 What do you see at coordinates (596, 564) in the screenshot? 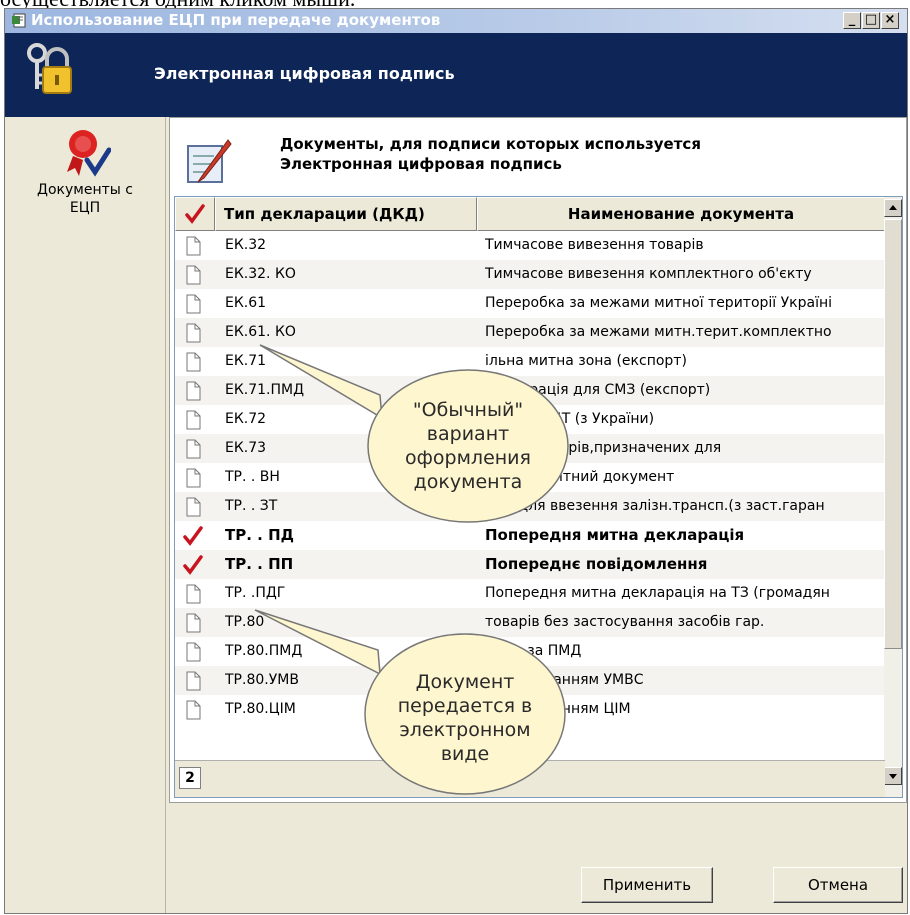
I see `cell-name: Попереднє повідомлення` at bounding box center [596, 564].